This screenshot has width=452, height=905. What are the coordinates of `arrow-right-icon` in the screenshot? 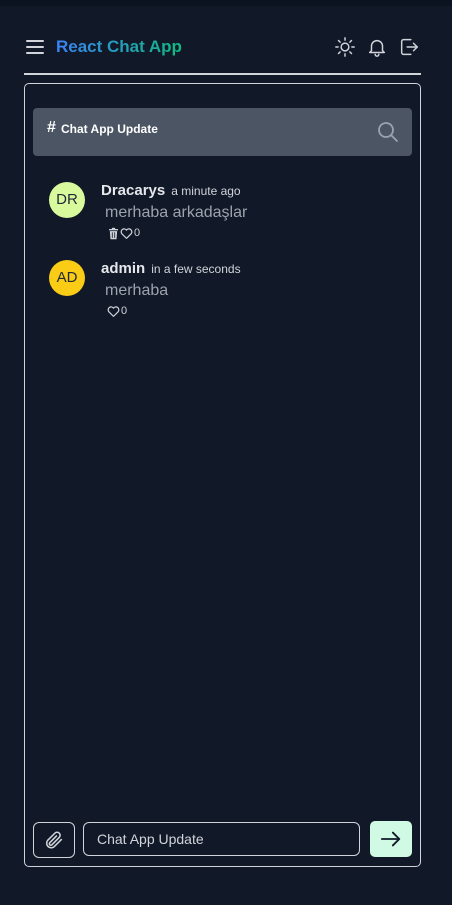 It's located at (390, 839).